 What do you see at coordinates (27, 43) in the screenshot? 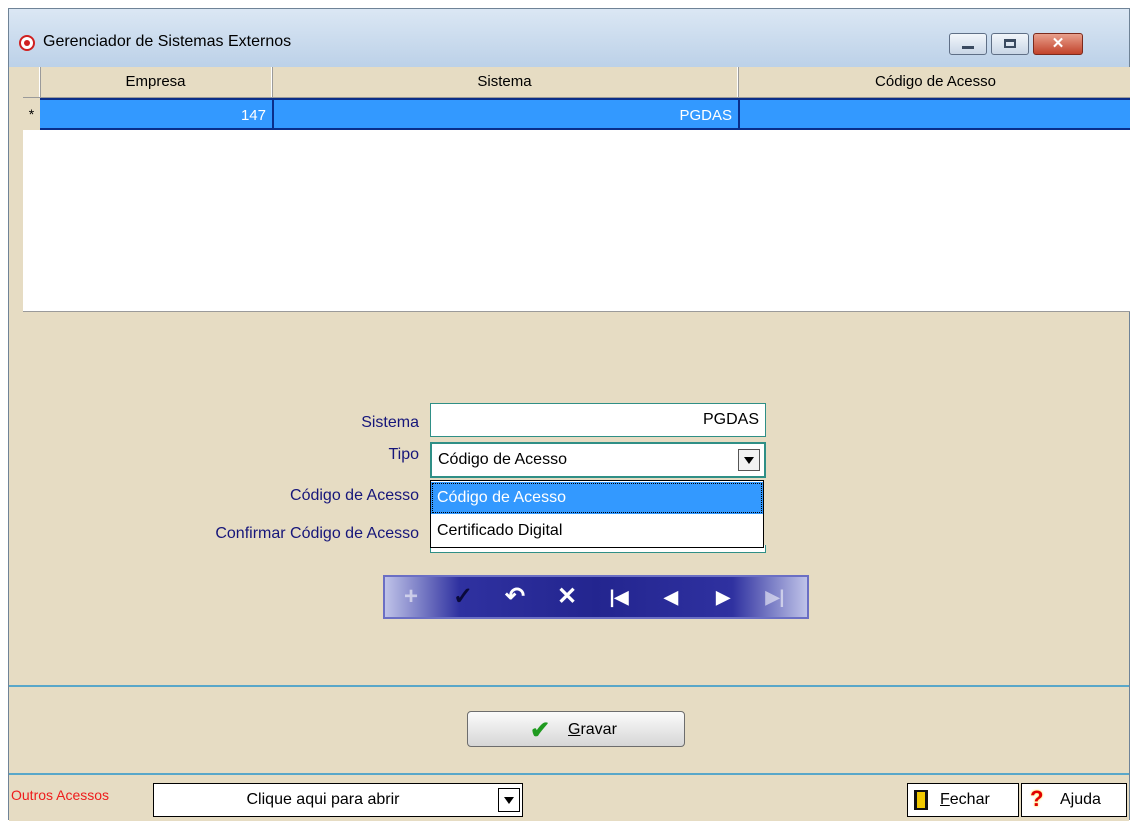
I see `target-app-icon` at bounding box center [27, 43].